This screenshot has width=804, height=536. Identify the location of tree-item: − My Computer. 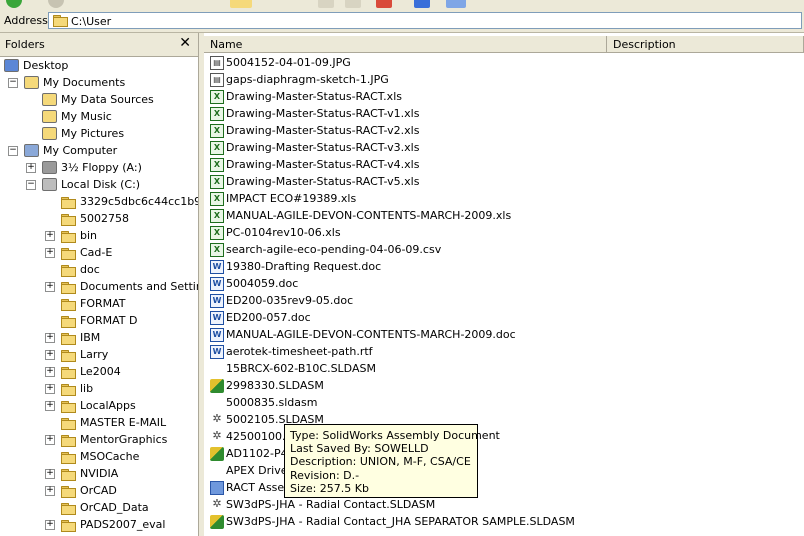
(99, 151).